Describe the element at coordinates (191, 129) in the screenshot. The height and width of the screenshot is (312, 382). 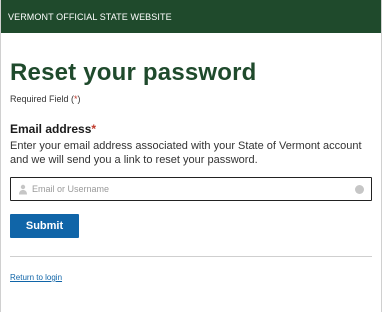
I see `email-label: Email address*` at that location.